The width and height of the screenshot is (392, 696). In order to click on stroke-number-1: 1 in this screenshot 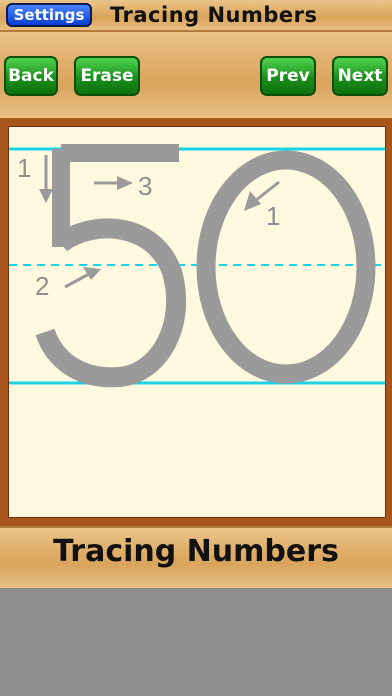, I will do `click(24, 168)`.